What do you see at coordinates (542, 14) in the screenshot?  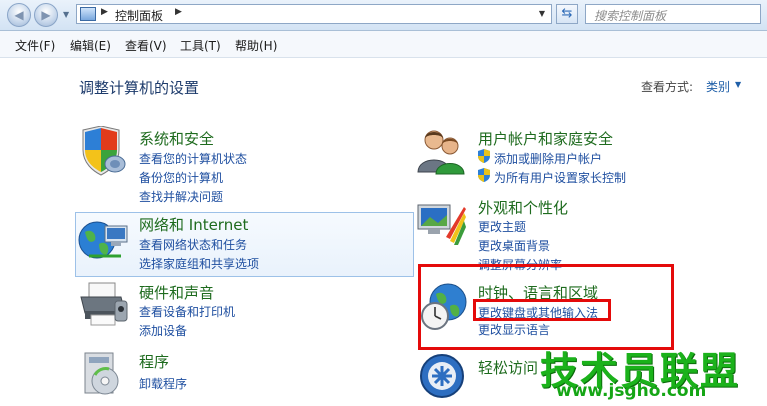 I see `address-dropdown-icon: ▼` at bounding box center [542, 14].